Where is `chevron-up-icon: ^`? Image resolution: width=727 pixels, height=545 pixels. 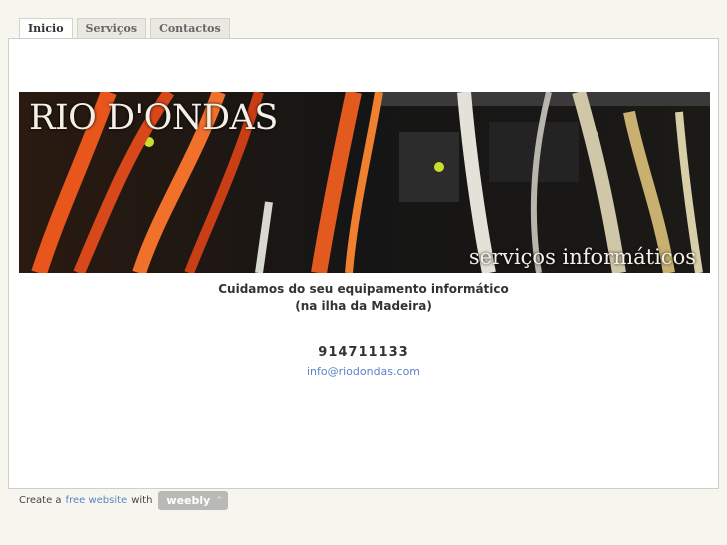 chevron-up-icon: ^ is located at coordinates (219, 500).